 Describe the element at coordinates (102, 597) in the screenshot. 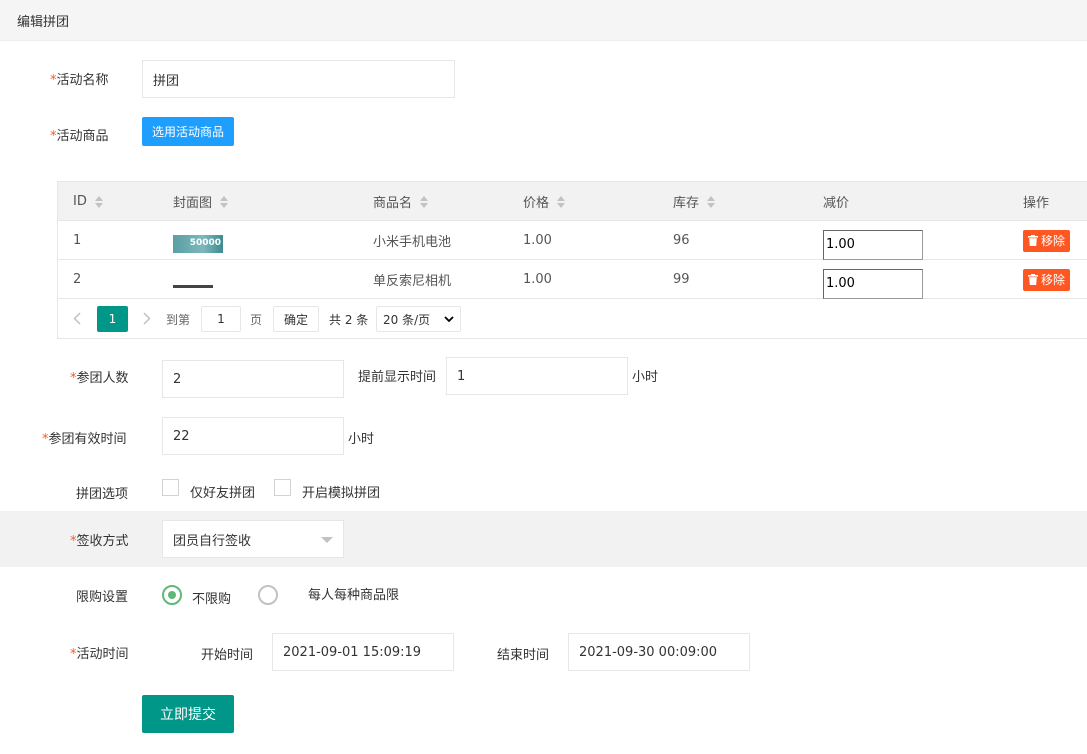

I see `limit-label: 限购设置` at that location.